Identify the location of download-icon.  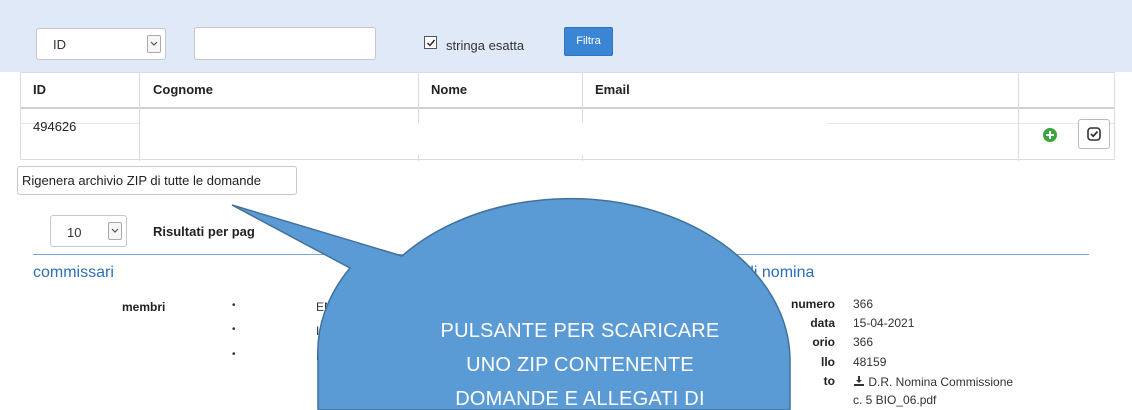
(859, 381).